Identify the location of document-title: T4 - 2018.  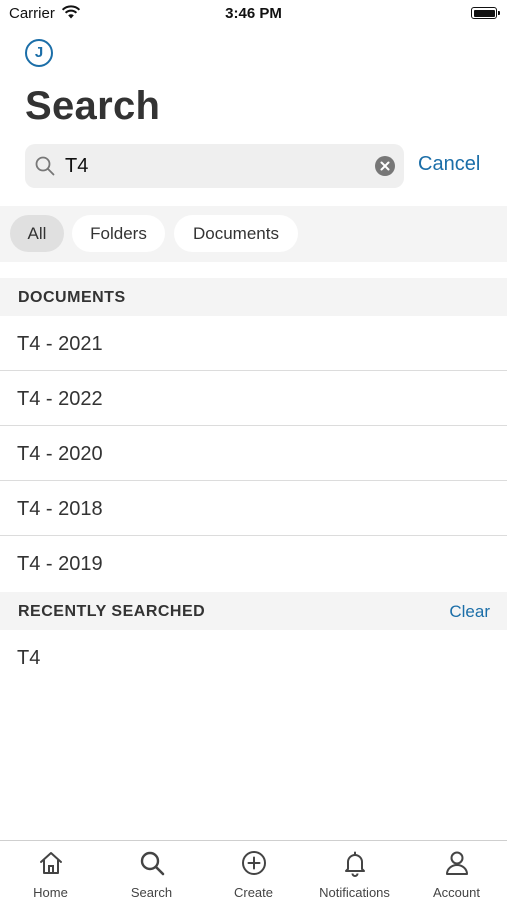
(60, 509).